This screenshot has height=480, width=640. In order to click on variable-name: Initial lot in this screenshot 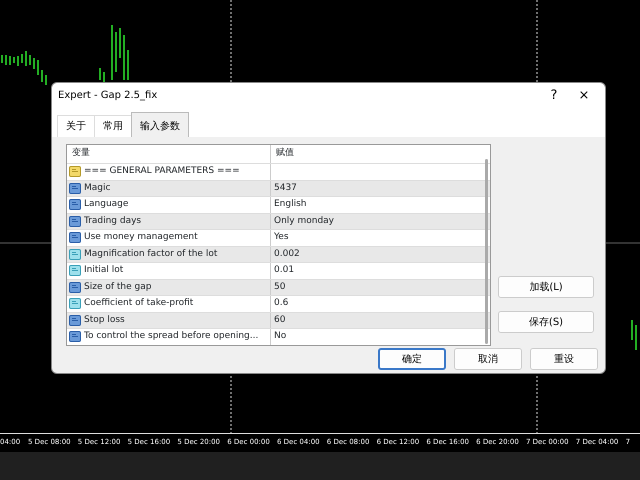, I will do `click(104, 270)`.